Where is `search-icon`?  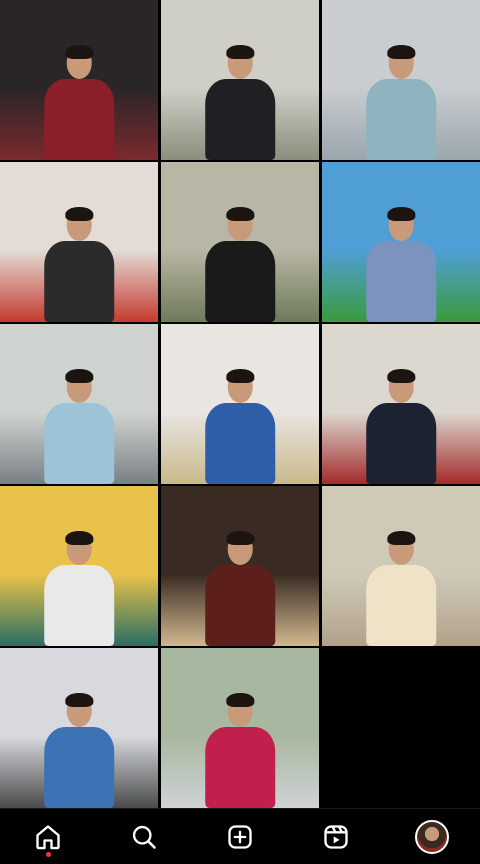 search-icon is located at coordinates (144, 837).